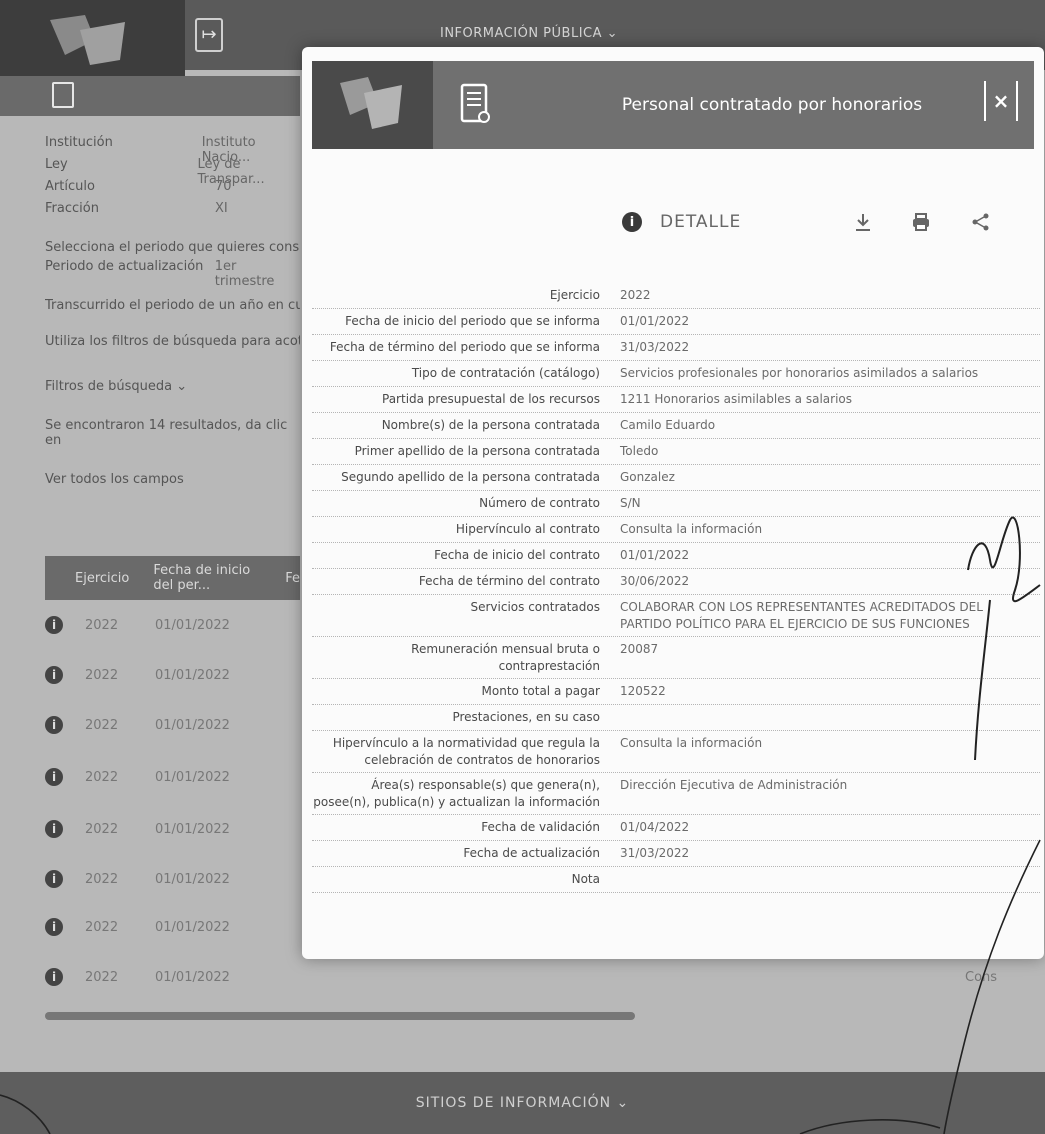 The width and height of the screenshot is (1045, 1134). What do you see at coordinates (676, 692) in the screenshot?
I see `detail-row: Monto total a pagar 120522` at bounding box center [676, 692].